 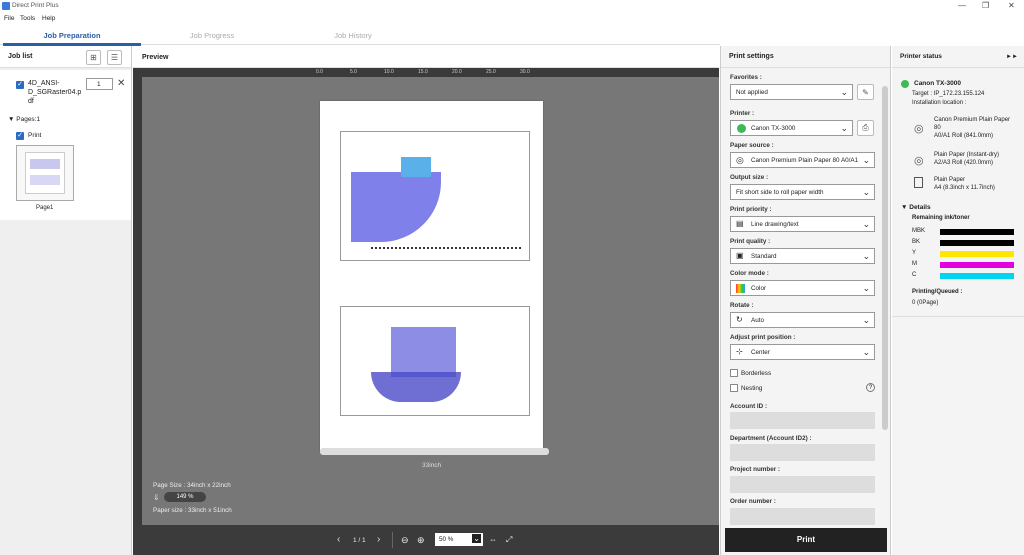 I want to click on nesting-checkbox, so click(x=734, y=388).